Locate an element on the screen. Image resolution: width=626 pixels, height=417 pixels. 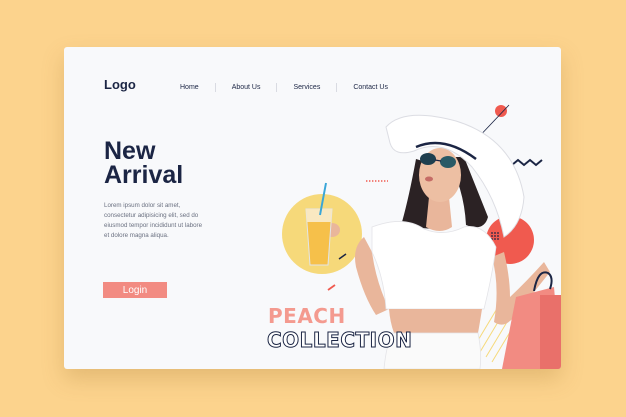
hero-headline: New Arrival is located at coordinates (144, 163).